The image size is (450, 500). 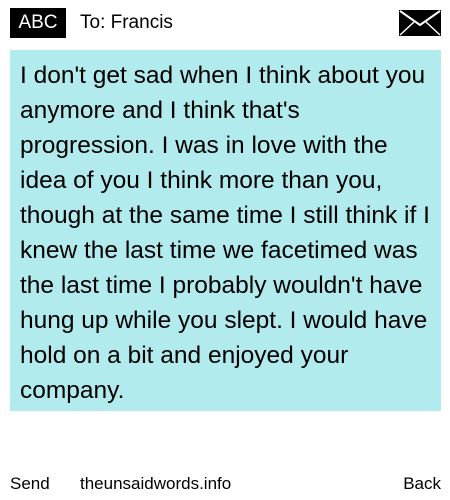 I want to click on softkey-bar: Send theunsaidwords.info Back, so click(x=225, y=484).